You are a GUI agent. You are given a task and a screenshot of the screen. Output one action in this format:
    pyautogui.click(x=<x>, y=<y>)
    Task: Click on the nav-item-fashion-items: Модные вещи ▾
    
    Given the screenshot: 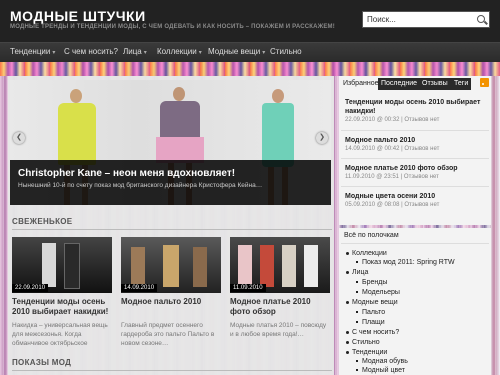 What is the action you would take?
    pyautogui.click(x=236, y=51)
    